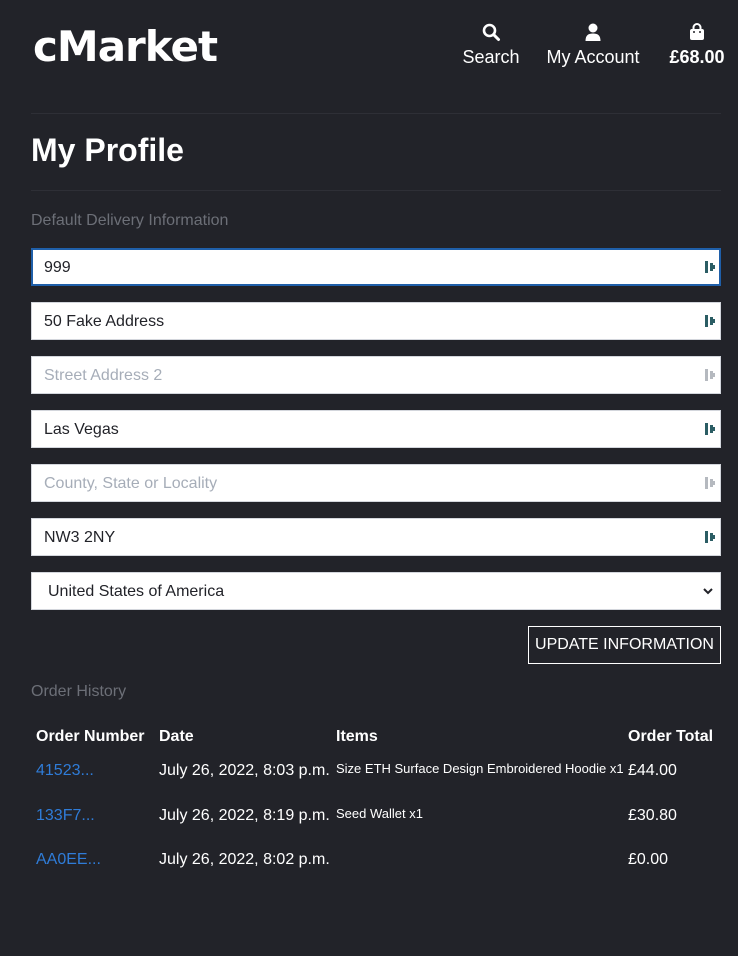 This screenshot has width=738, height=956. What do you see at coordinates (376, 321) in the screenshot?
I see `street-address-1-field: 50 Fake Address` at bounding box center [376, 321].